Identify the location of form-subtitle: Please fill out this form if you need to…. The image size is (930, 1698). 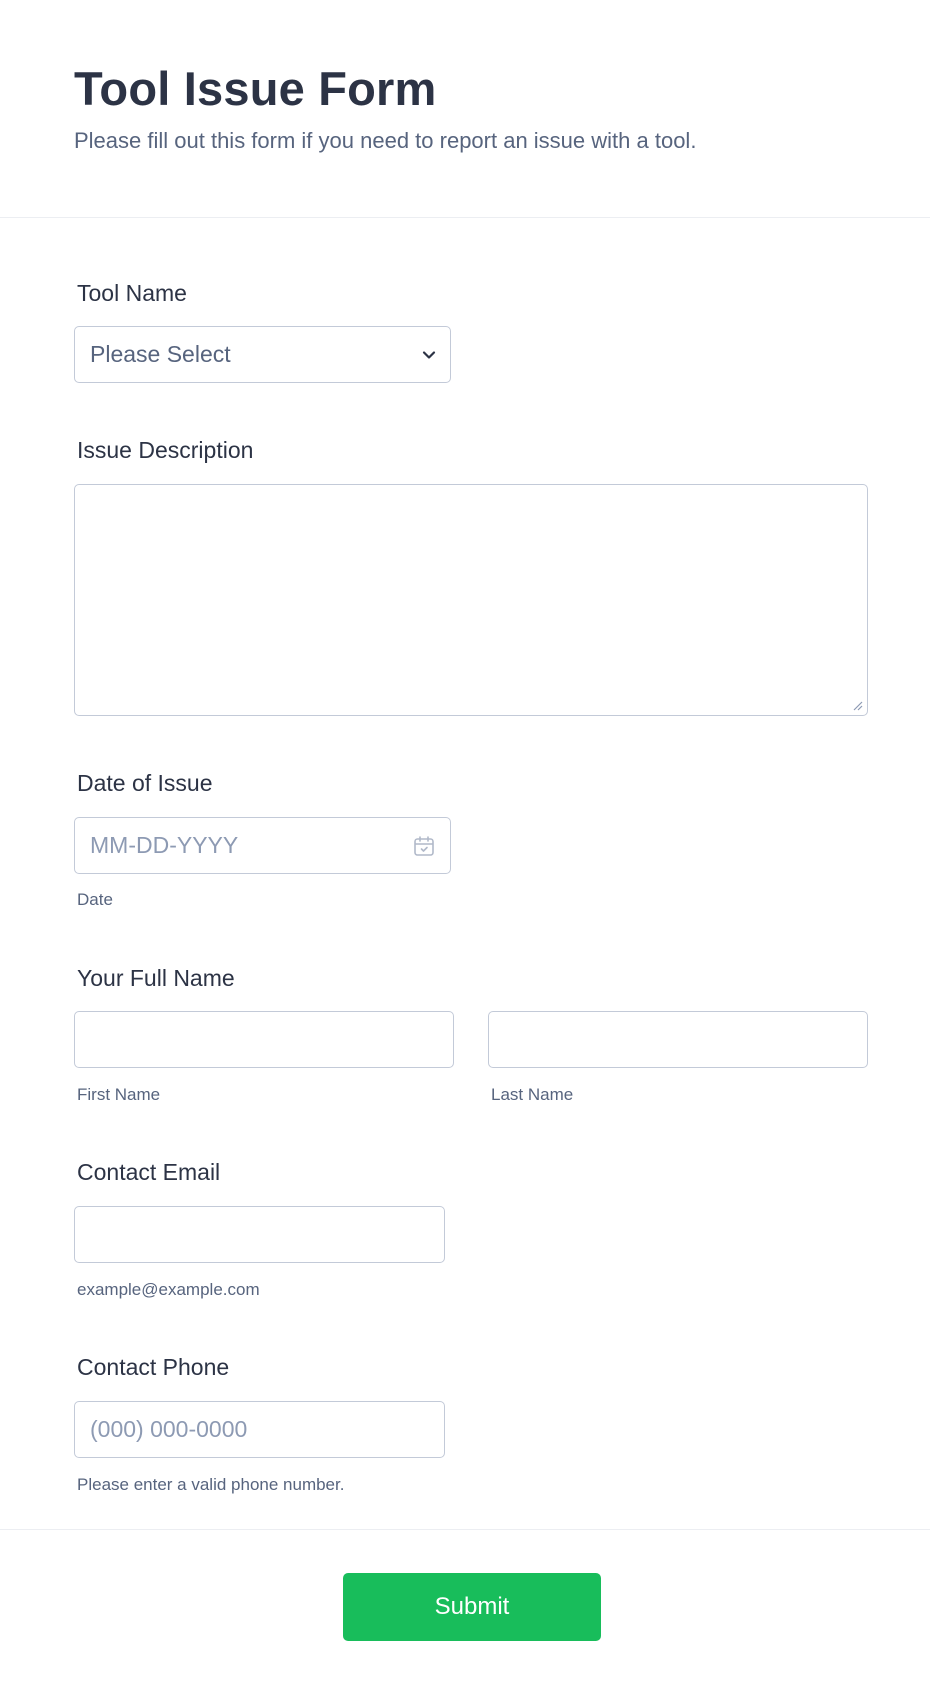
(385, 140).